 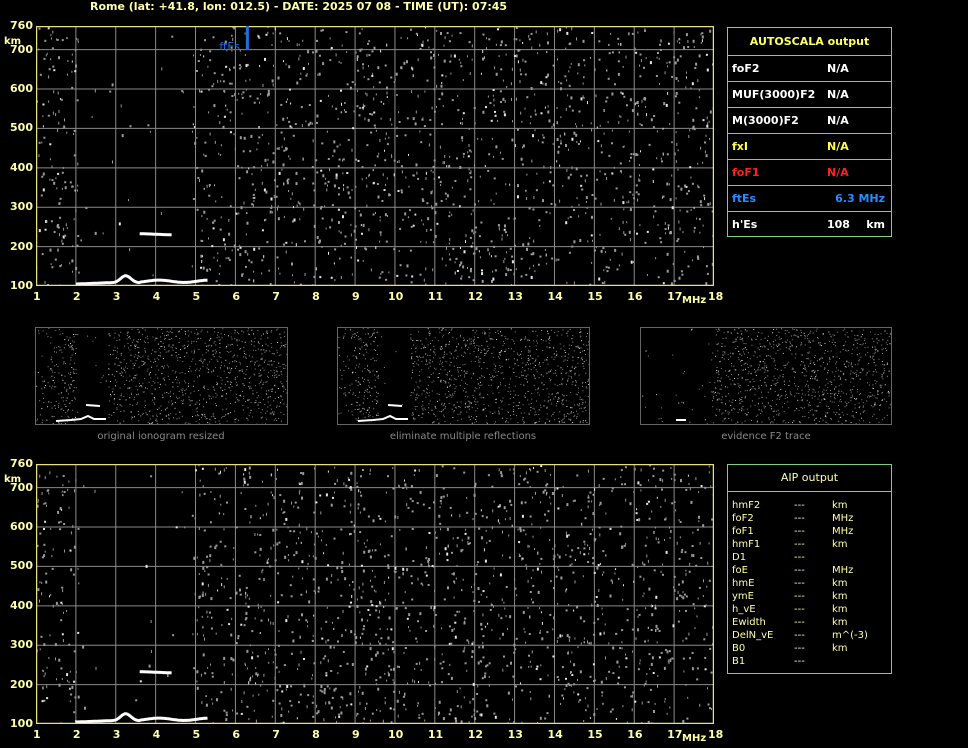 What do you see at coordinates (743, 583) in the screenshot?
I see `aip-key: hmE` at bounding box center [743, 583].